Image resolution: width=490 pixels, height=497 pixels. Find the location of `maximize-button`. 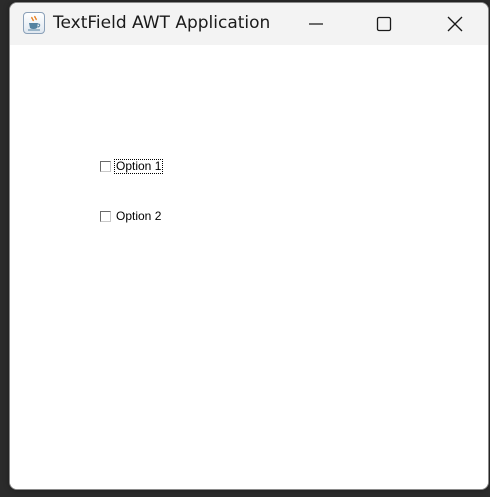

maximize-button is located at coordinates (384, 24).